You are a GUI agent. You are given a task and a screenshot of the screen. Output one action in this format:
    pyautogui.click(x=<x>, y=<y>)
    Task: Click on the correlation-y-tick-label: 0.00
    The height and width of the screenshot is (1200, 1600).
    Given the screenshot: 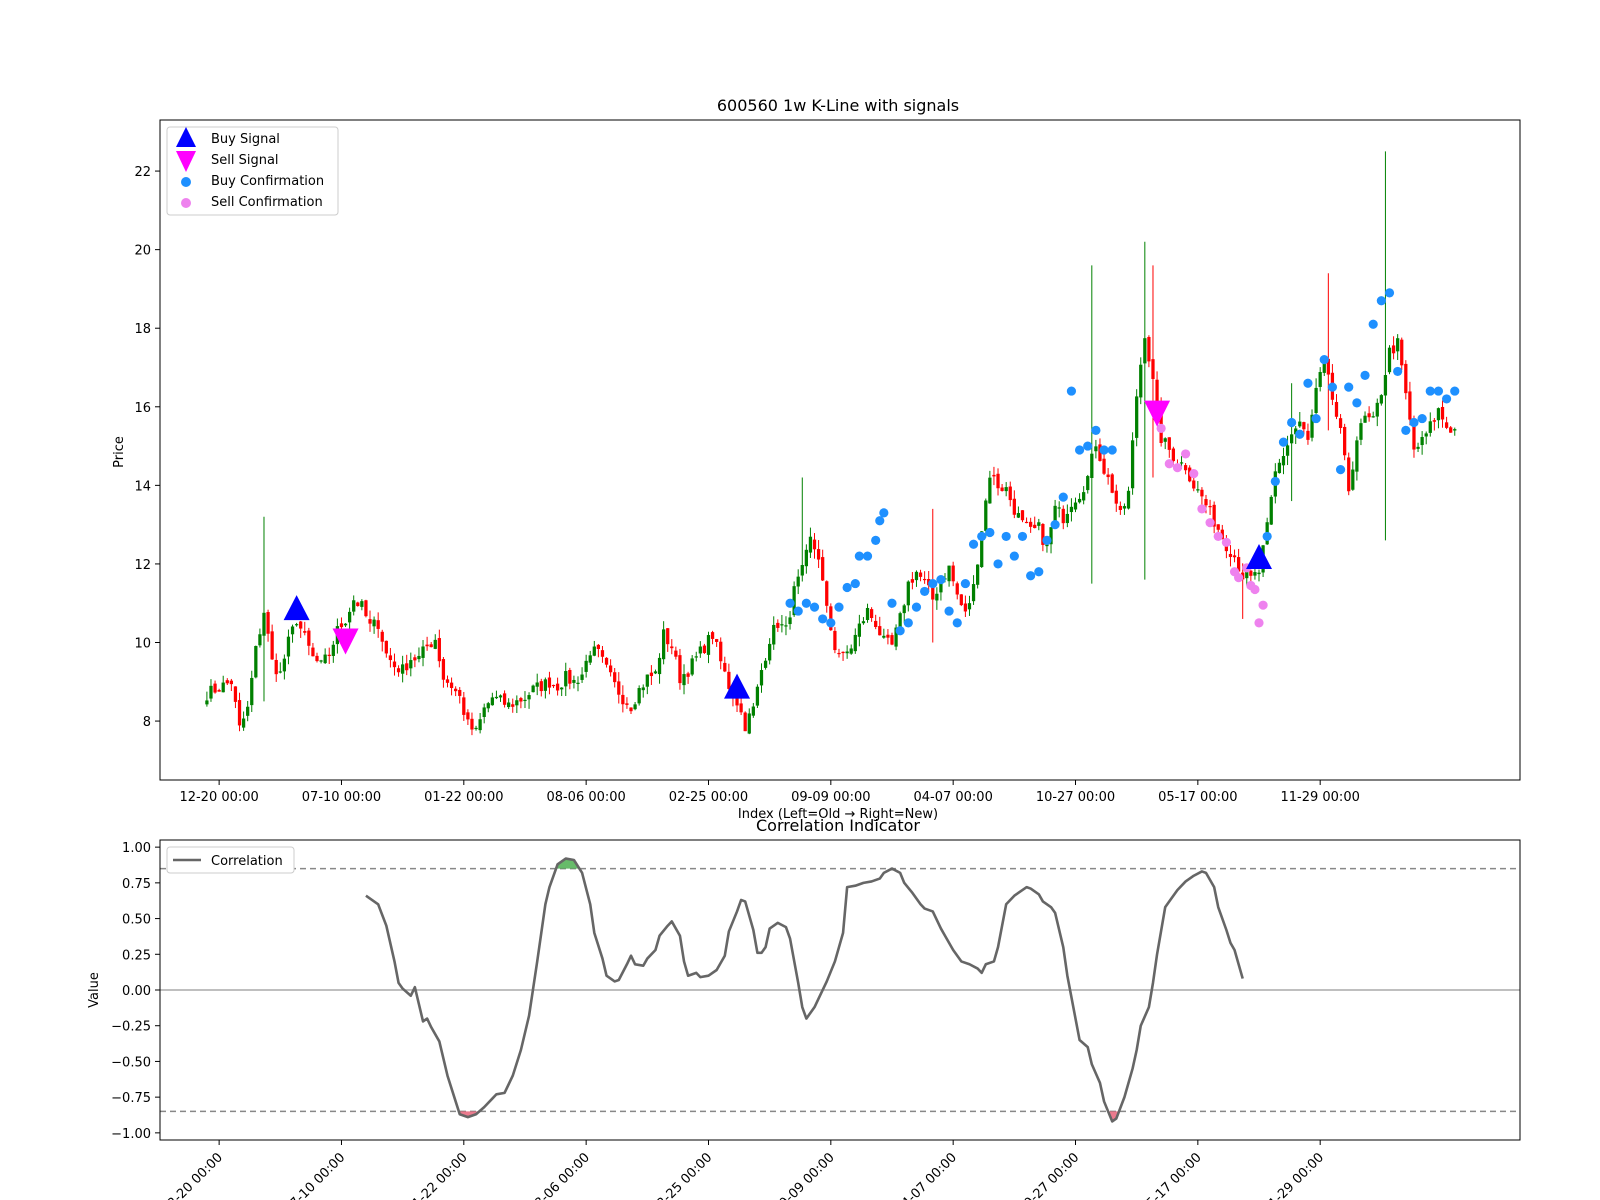 What is the action you would take?
    pyautogui.click(x=136, y=991)
    